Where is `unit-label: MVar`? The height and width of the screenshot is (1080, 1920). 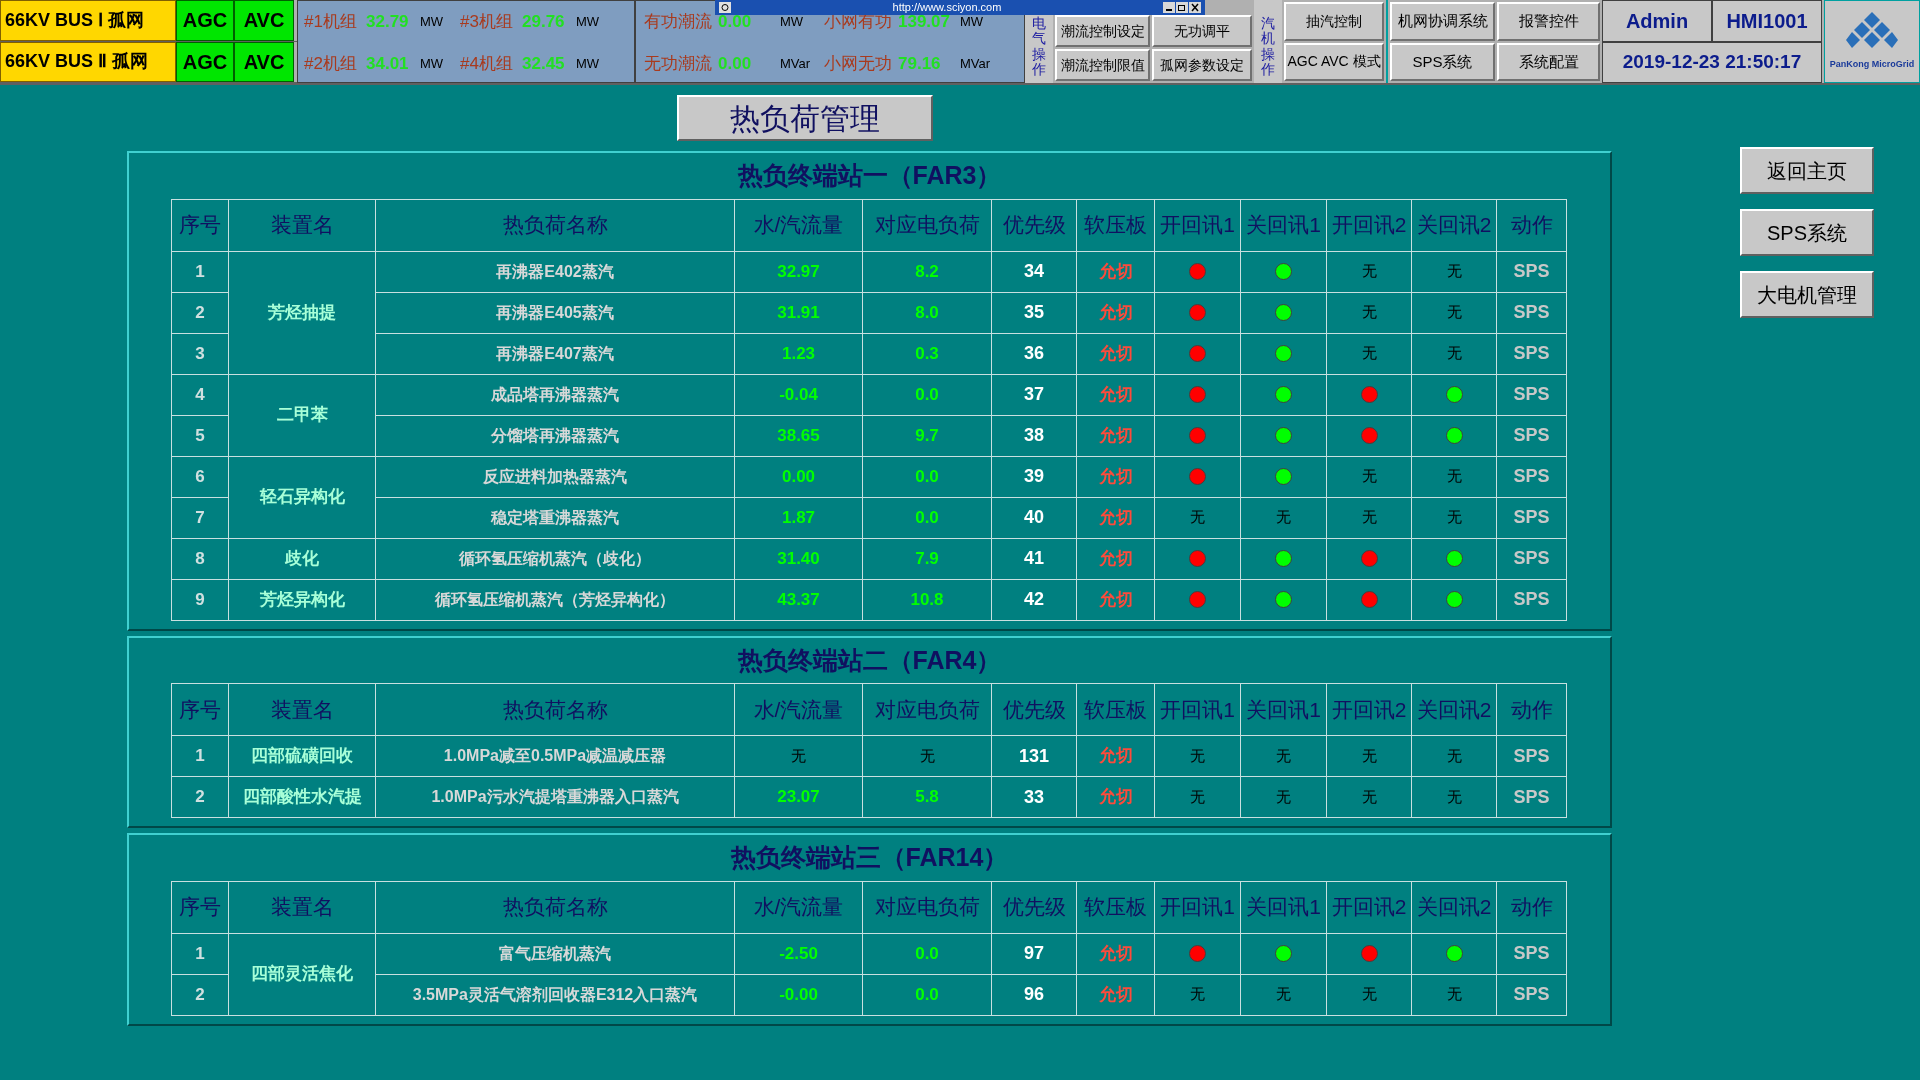
unit-label: MVar is located at coordinates (976, 64).